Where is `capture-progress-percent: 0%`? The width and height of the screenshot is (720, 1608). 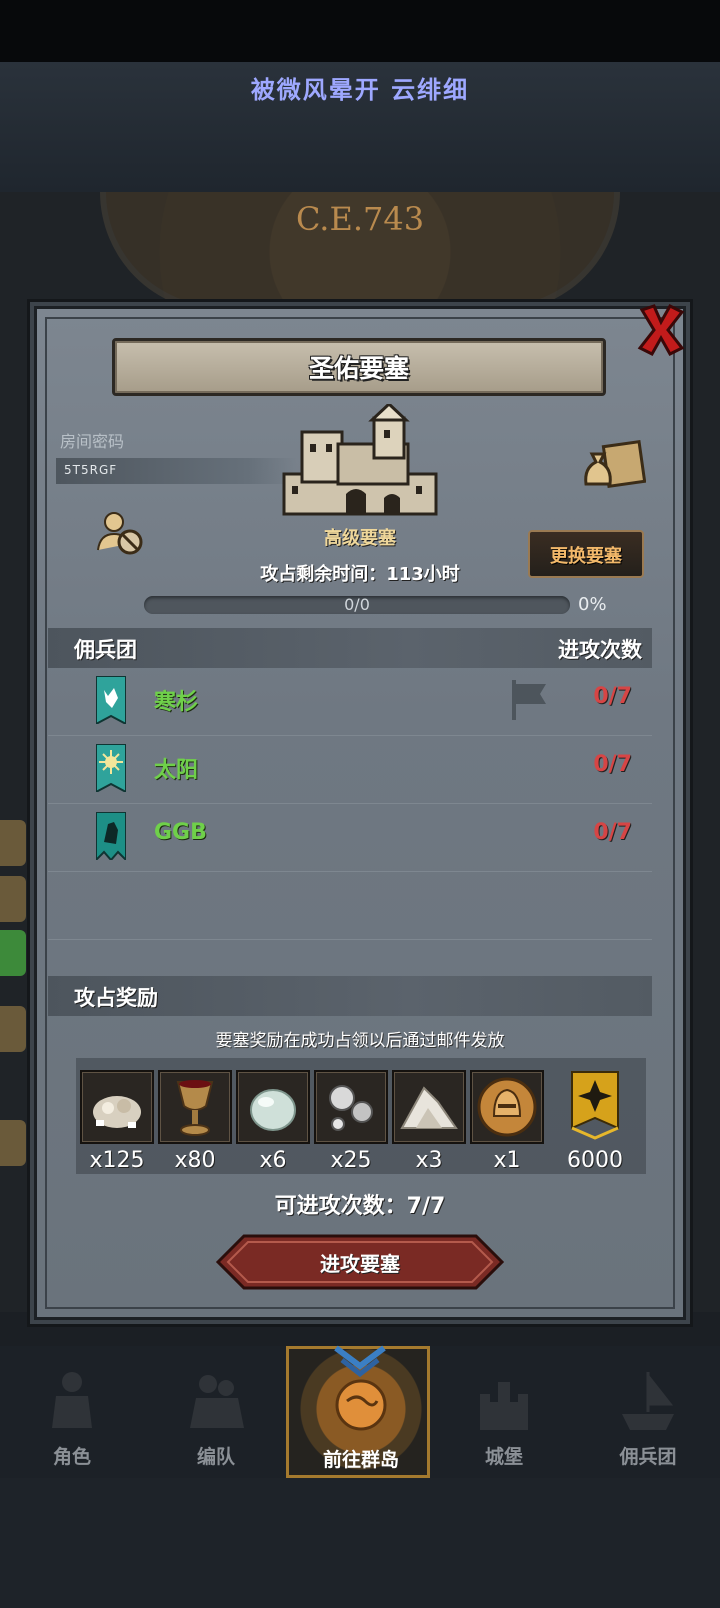 capture-progress-percent: 0% is located at coordinates (592, 604).